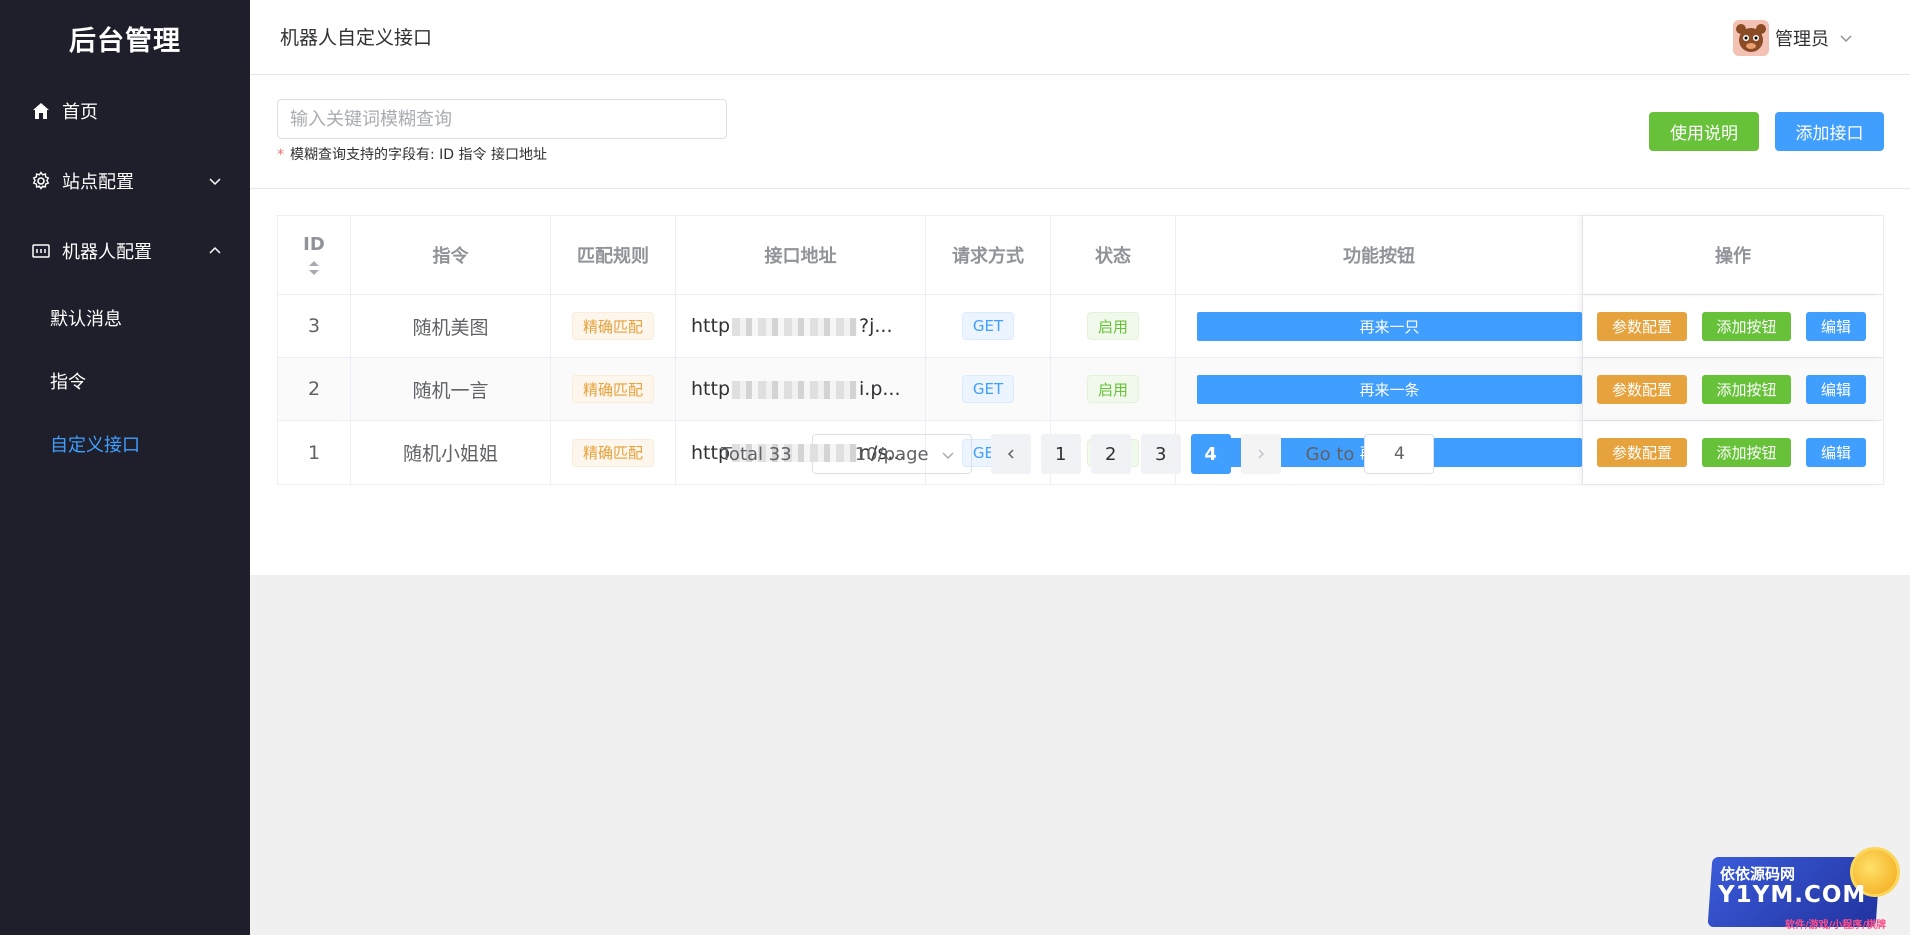  Describe the element at coordinates (1113, 255) in the screenshot. I see `column-header-status: 状态` at that location.